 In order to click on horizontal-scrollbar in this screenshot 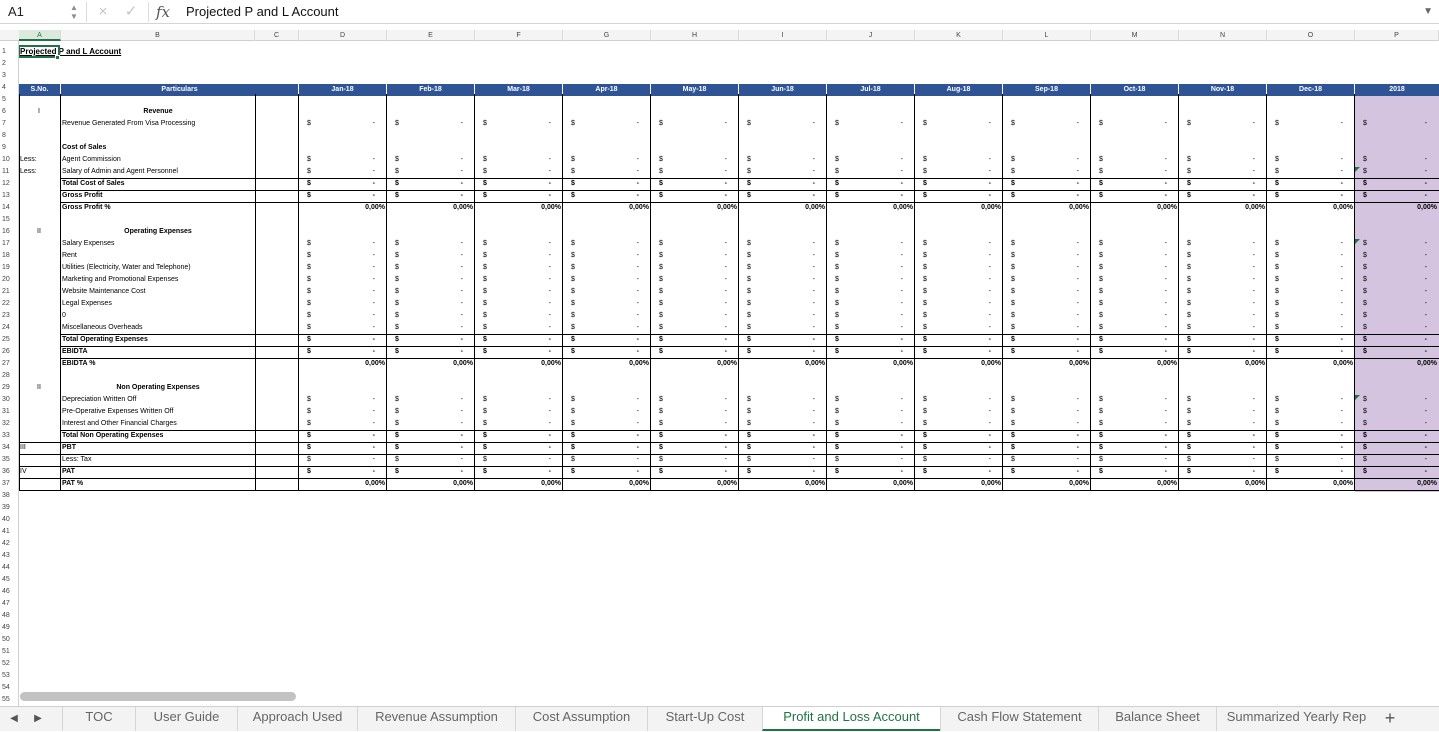, I will do `click(158, 696)`.